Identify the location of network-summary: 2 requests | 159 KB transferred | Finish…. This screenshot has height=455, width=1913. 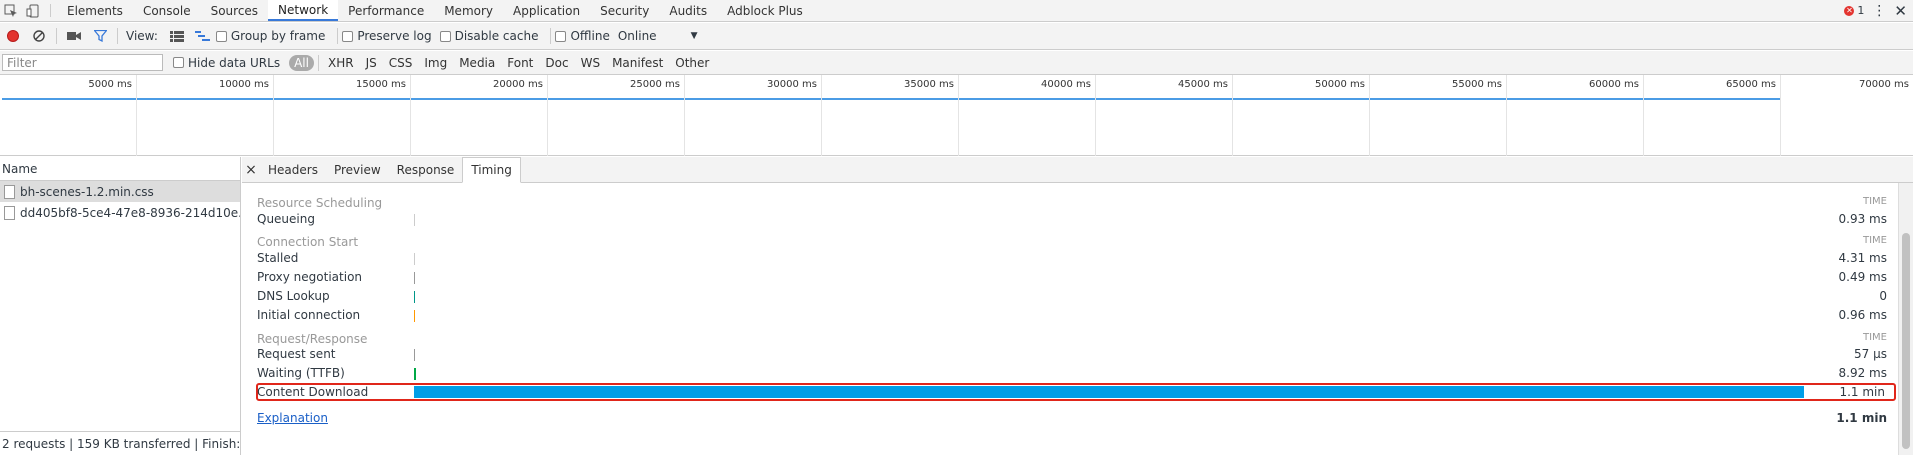
(120, 443).